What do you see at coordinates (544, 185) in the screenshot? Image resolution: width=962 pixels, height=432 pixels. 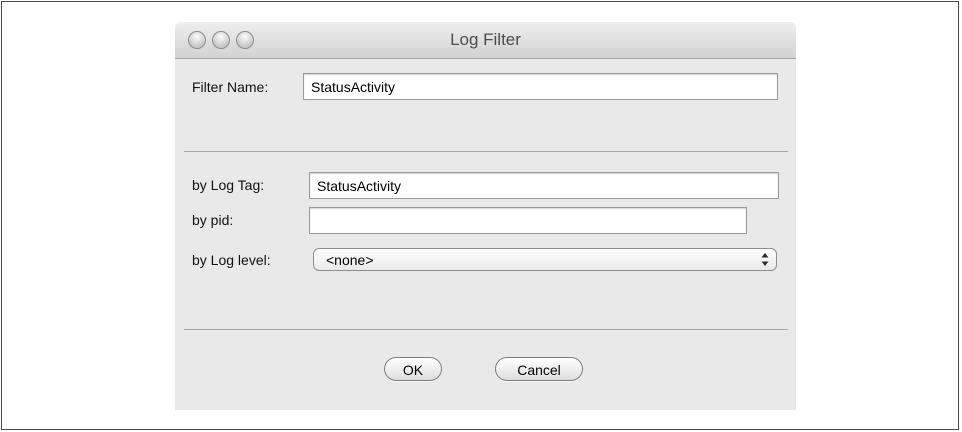 I see `log-tag-input: StatusActivity` at bounding box center [544, 185].